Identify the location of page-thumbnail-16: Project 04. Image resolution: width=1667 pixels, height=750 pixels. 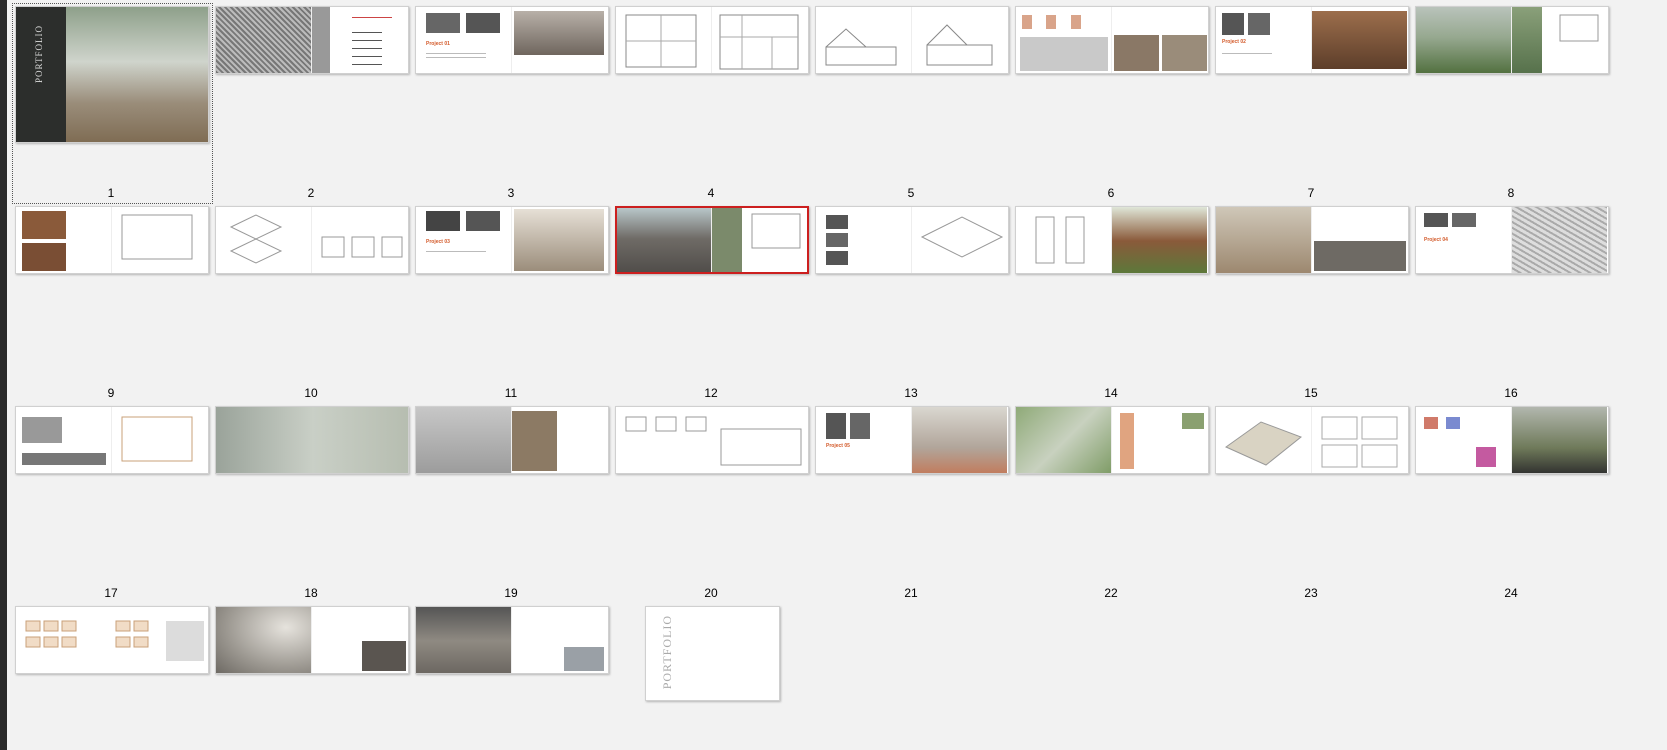
(1512, 240).